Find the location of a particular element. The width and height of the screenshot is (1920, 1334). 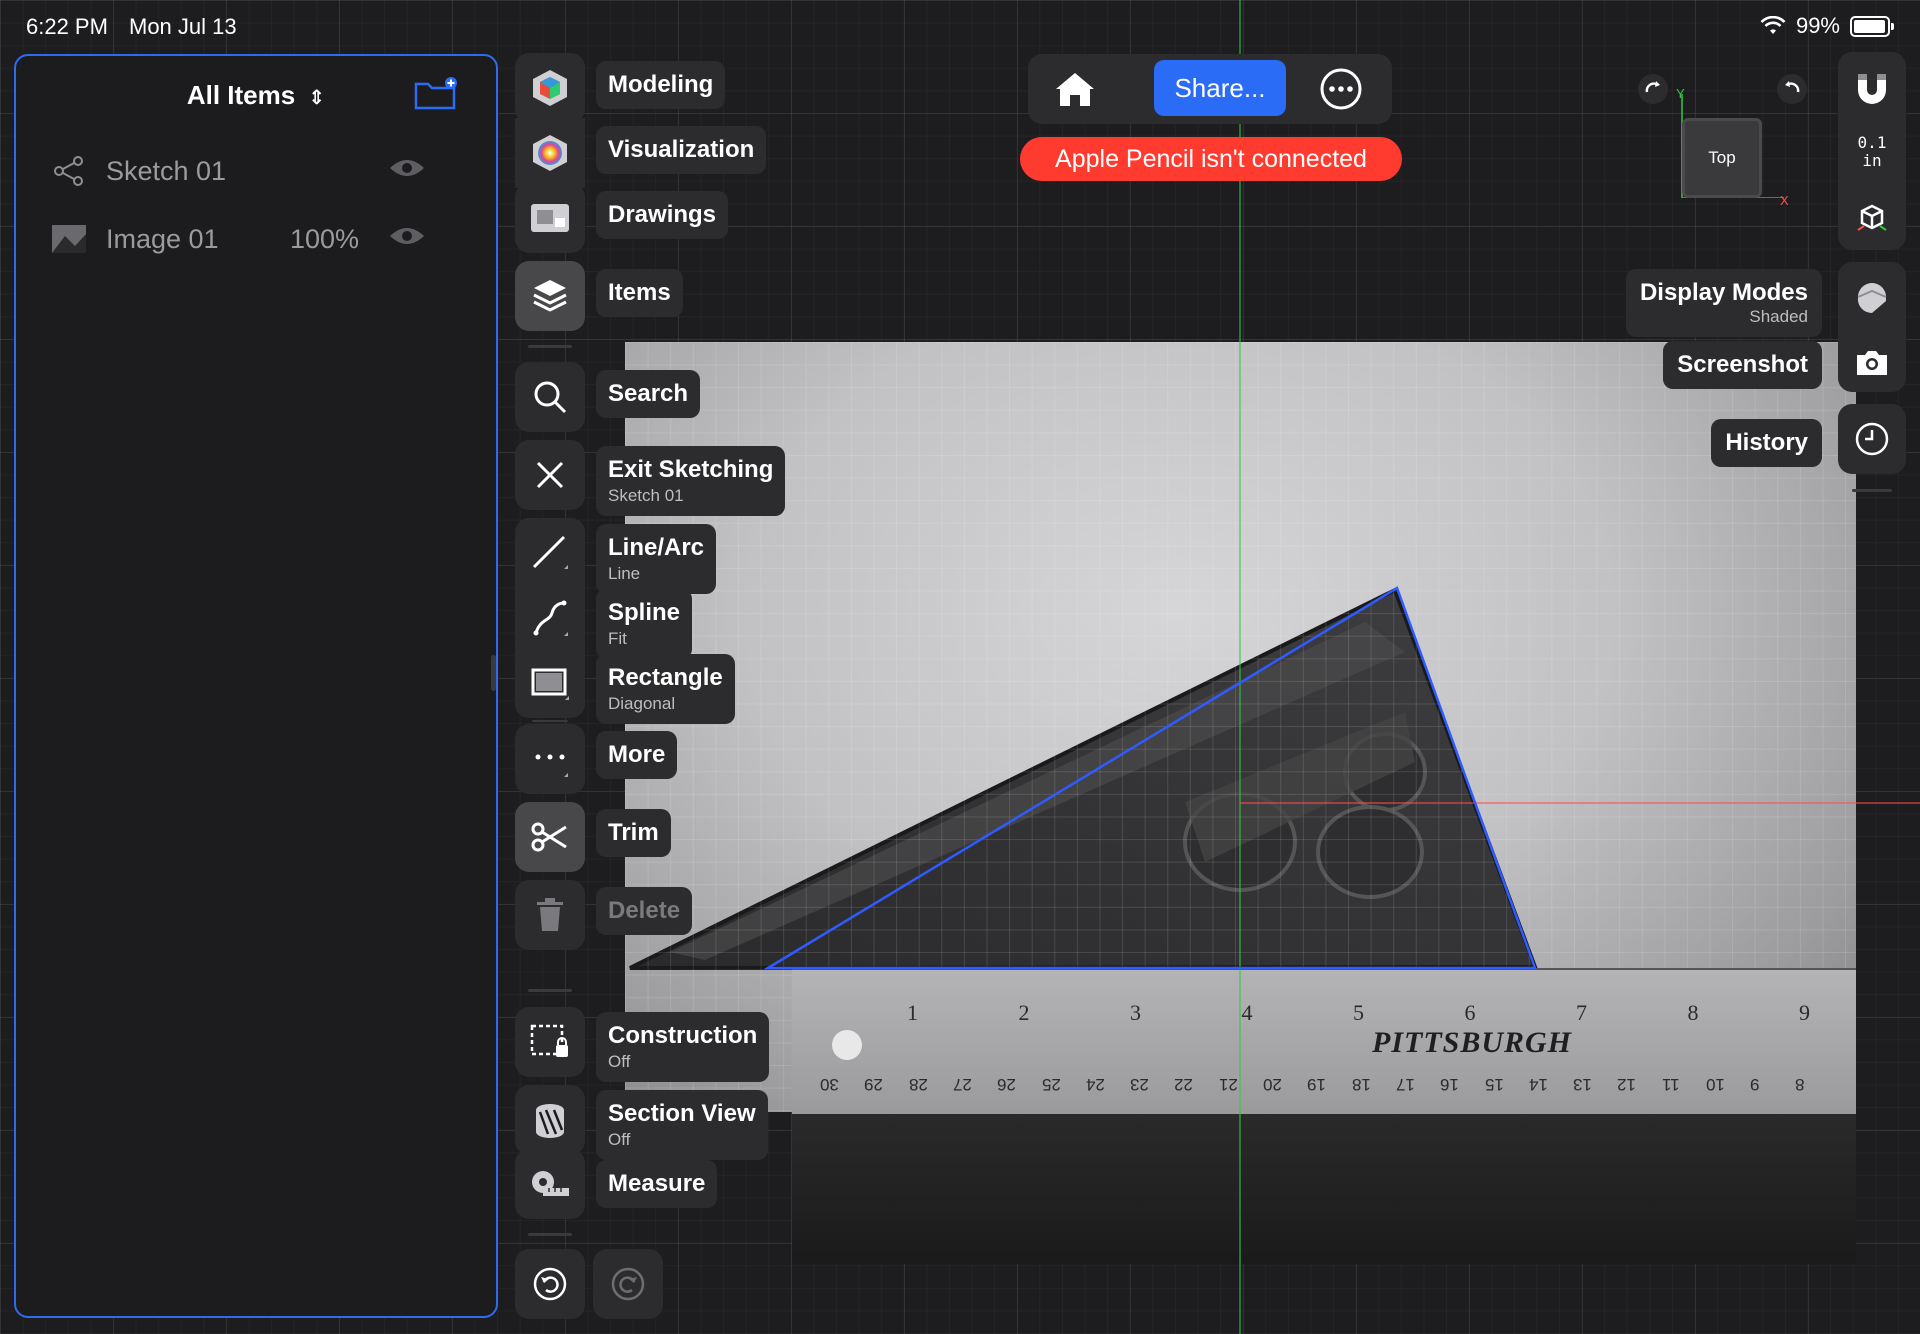

spline-title: Spline is located at coordinates (644, 612).